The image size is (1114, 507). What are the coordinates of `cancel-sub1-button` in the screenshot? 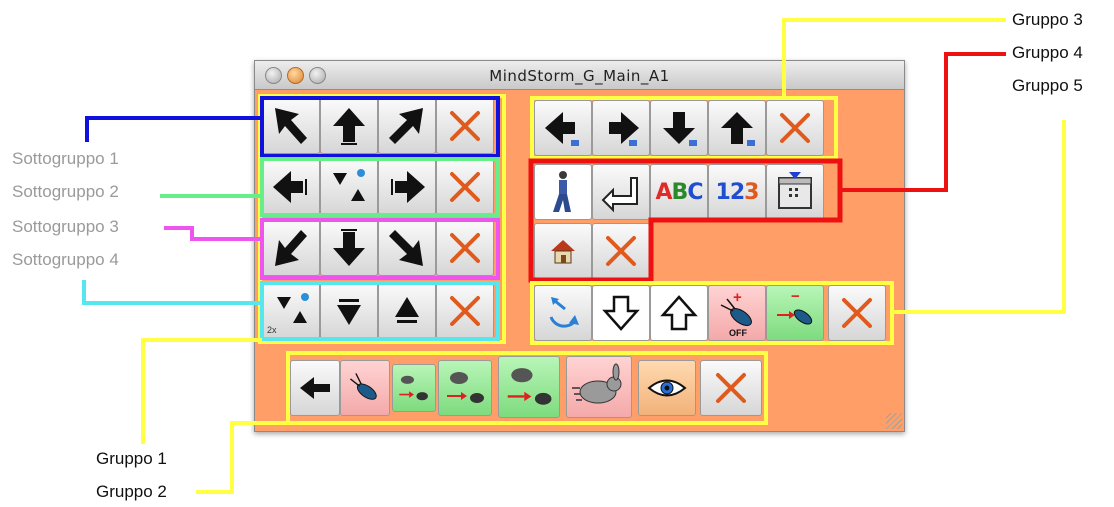 It's located at (465, 126).